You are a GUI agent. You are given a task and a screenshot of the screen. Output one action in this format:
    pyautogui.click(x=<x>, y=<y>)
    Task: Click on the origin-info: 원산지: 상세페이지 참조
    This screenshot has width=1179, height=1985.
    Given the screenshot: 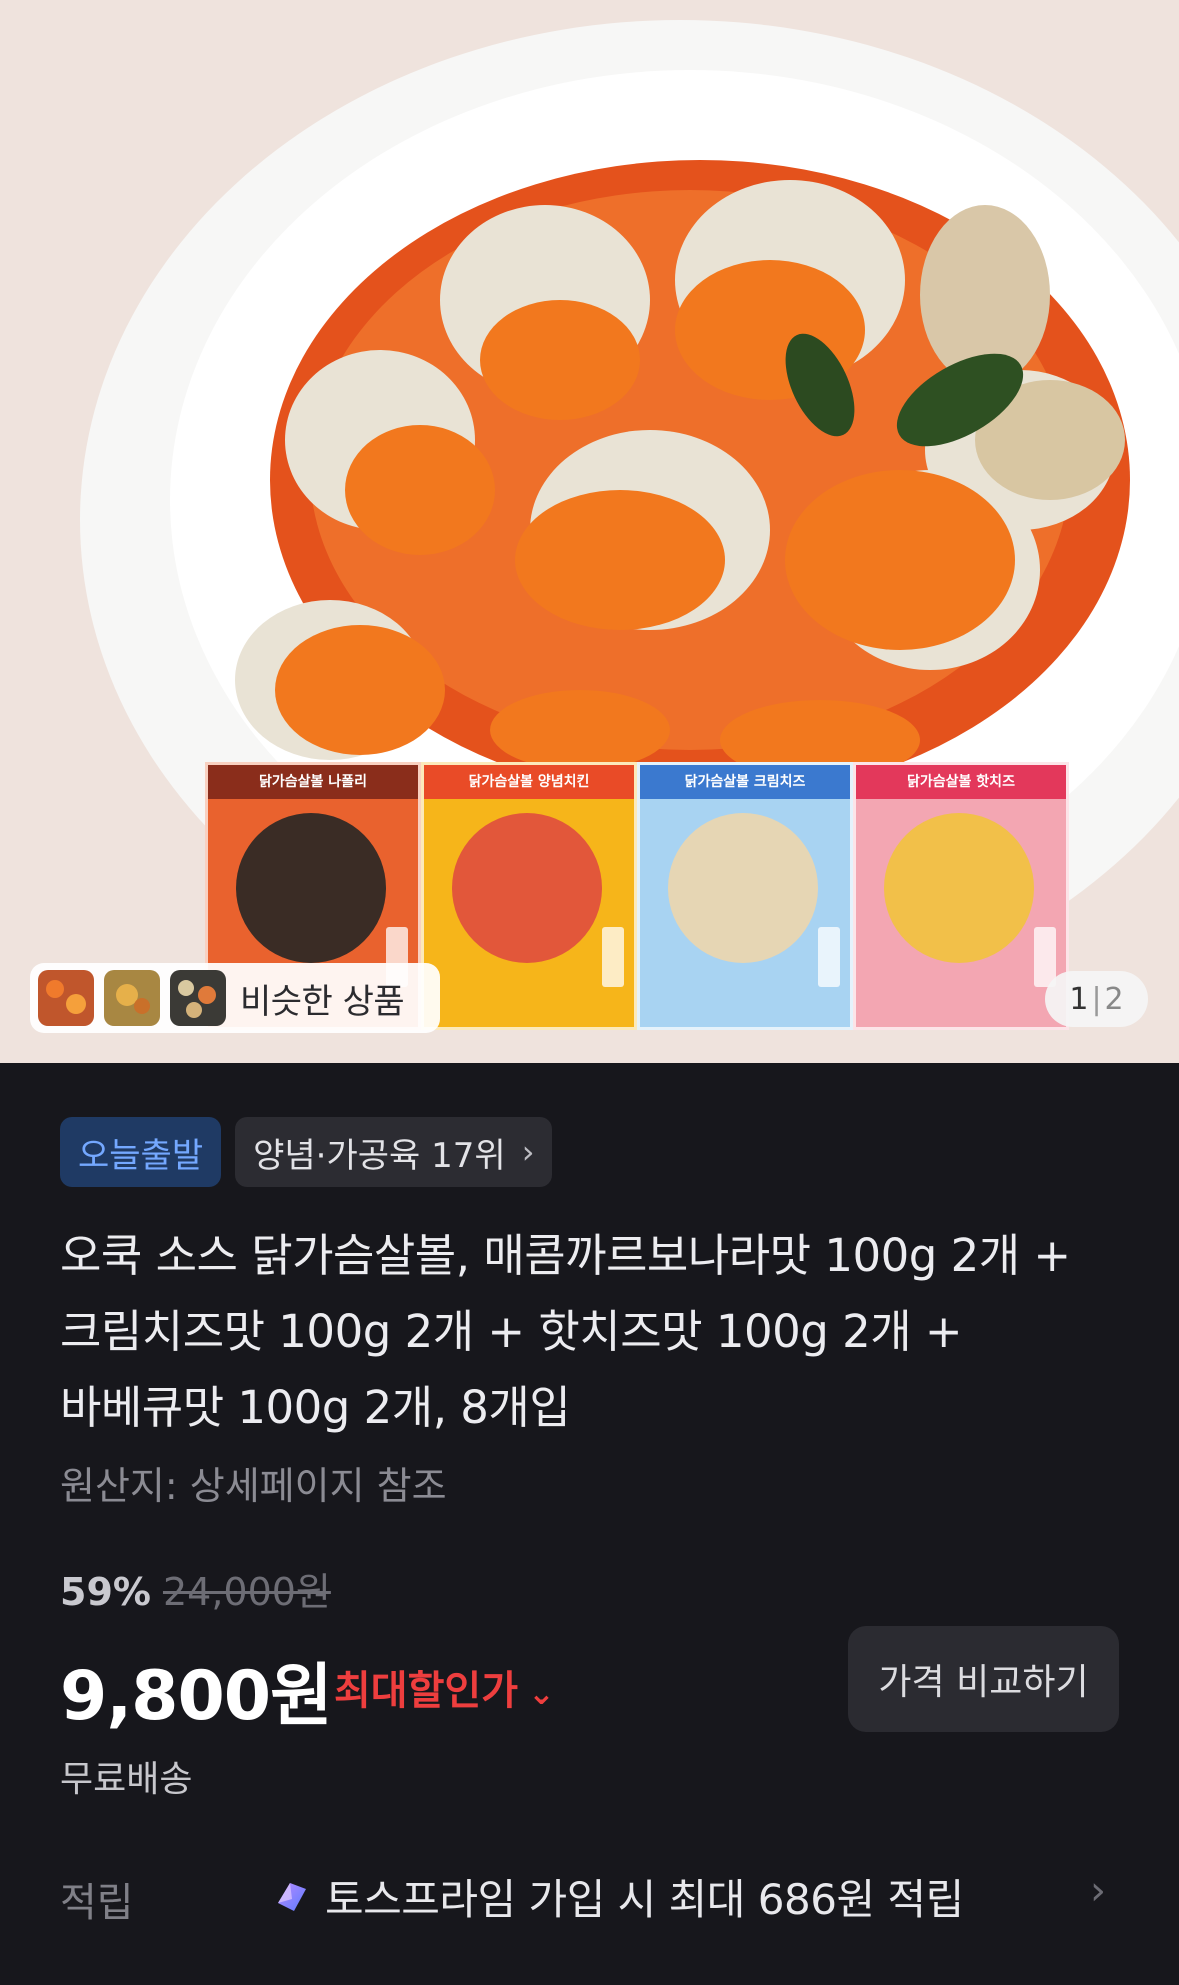 What is the action you would take?
    pyautogui.click(x=253, y=1486)
    